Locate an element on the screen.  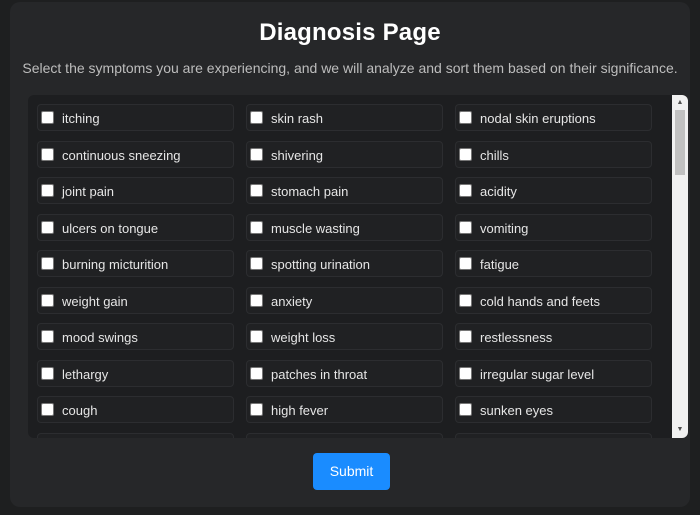
symptom-item: restlessness is located at coordinates (553, 336).